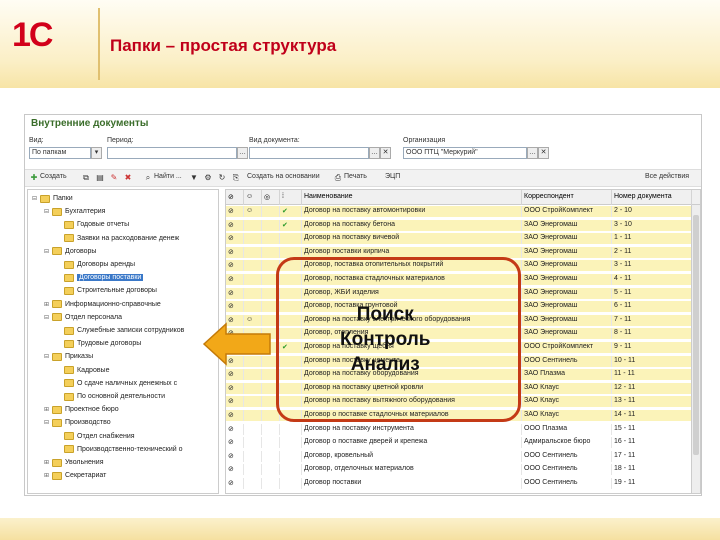 Image resolution: width=720 pixels, height=540 pixels. I want to click on tree-node: Договоры аренды, so click(95, 264).